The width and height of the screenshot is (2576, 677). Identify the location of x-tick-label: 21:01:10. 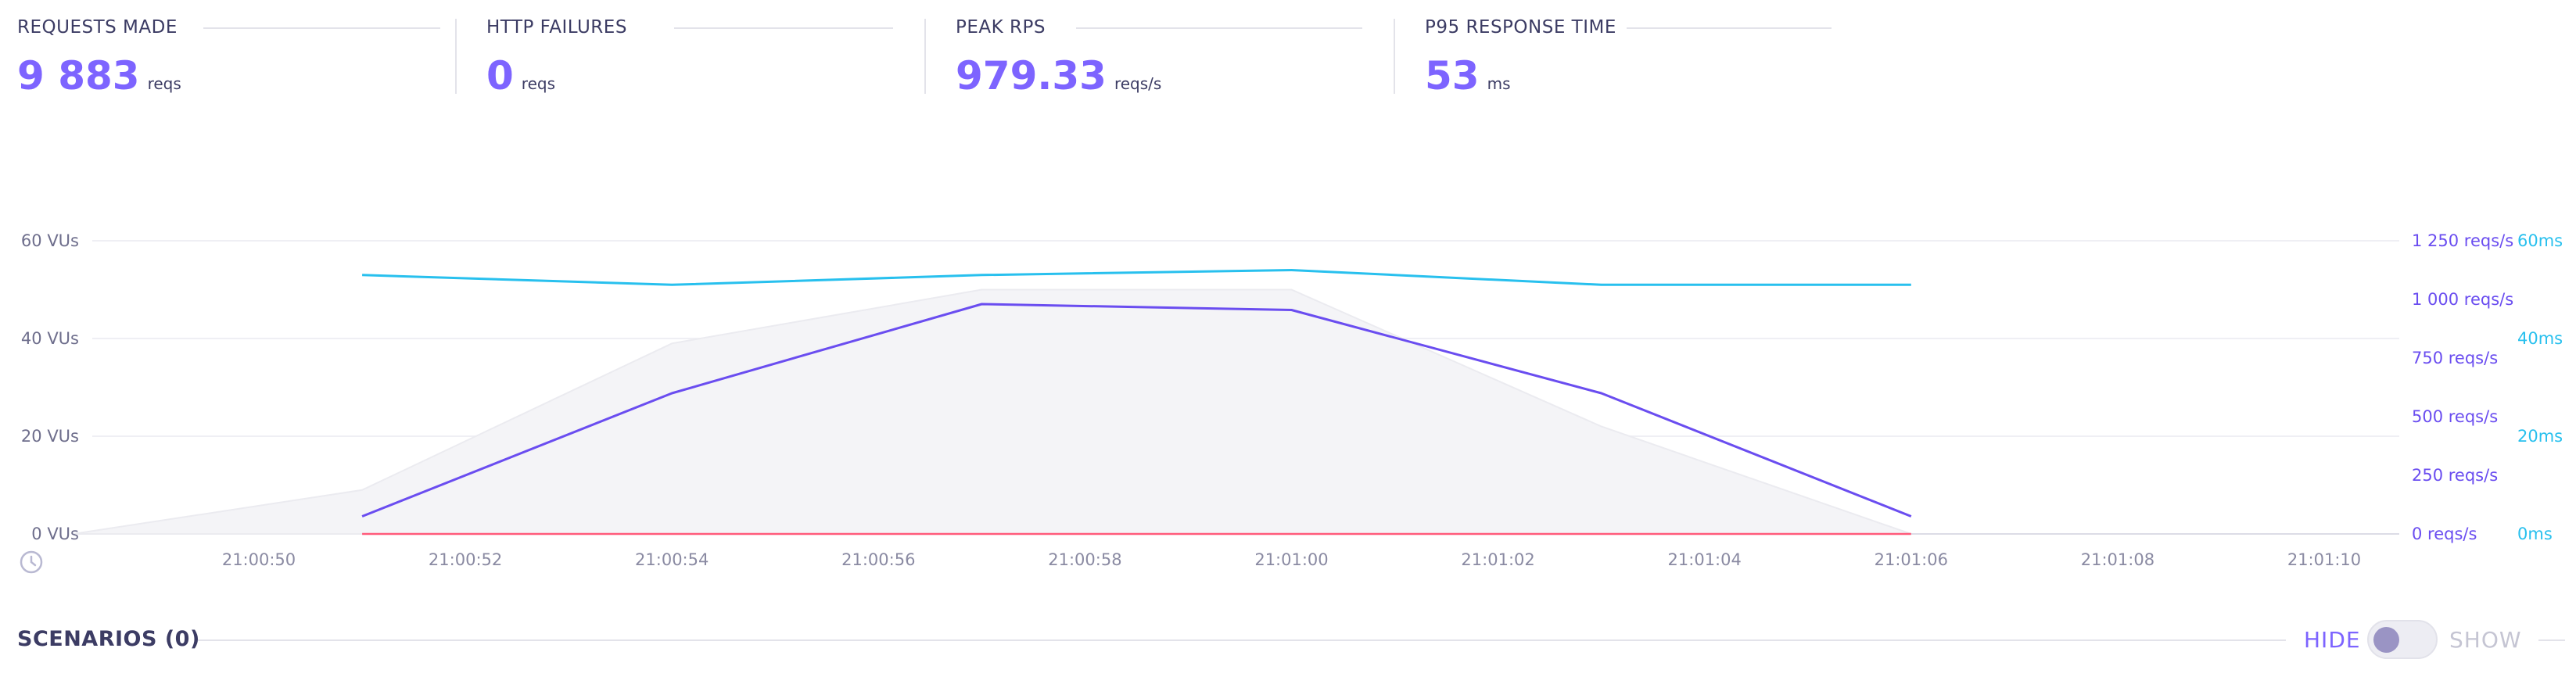
(2324, 559).